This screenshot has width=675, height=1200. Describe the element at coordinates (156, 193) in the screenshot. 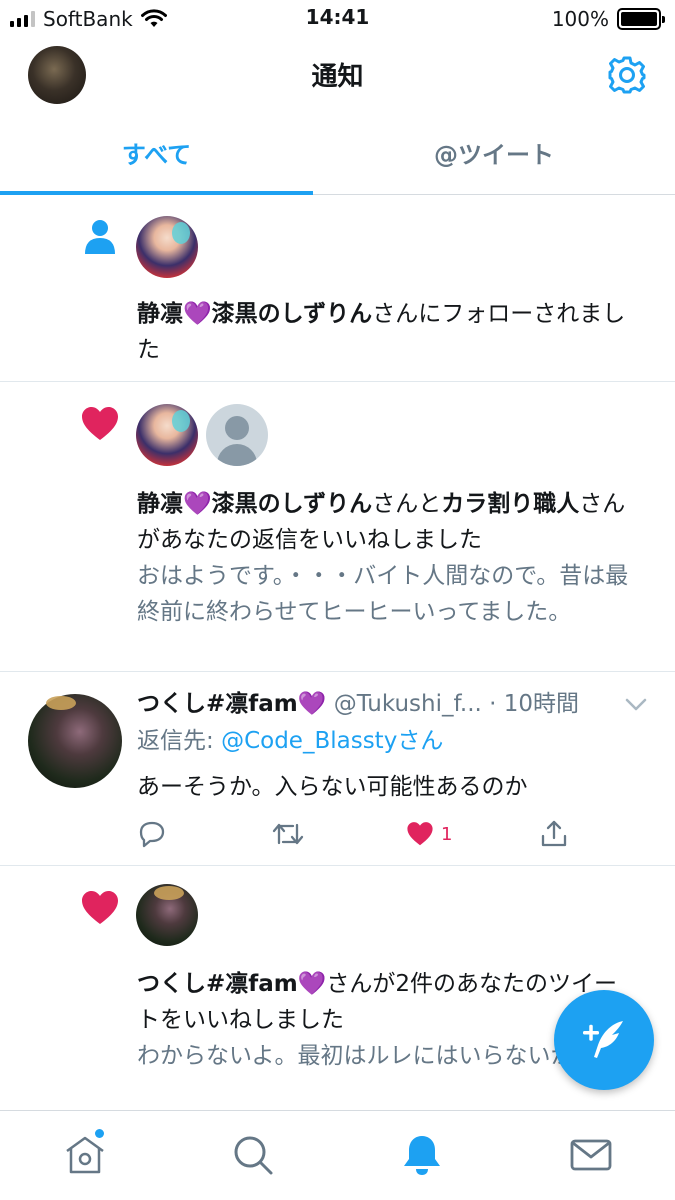

I see `active-tab-indicator` at that location.